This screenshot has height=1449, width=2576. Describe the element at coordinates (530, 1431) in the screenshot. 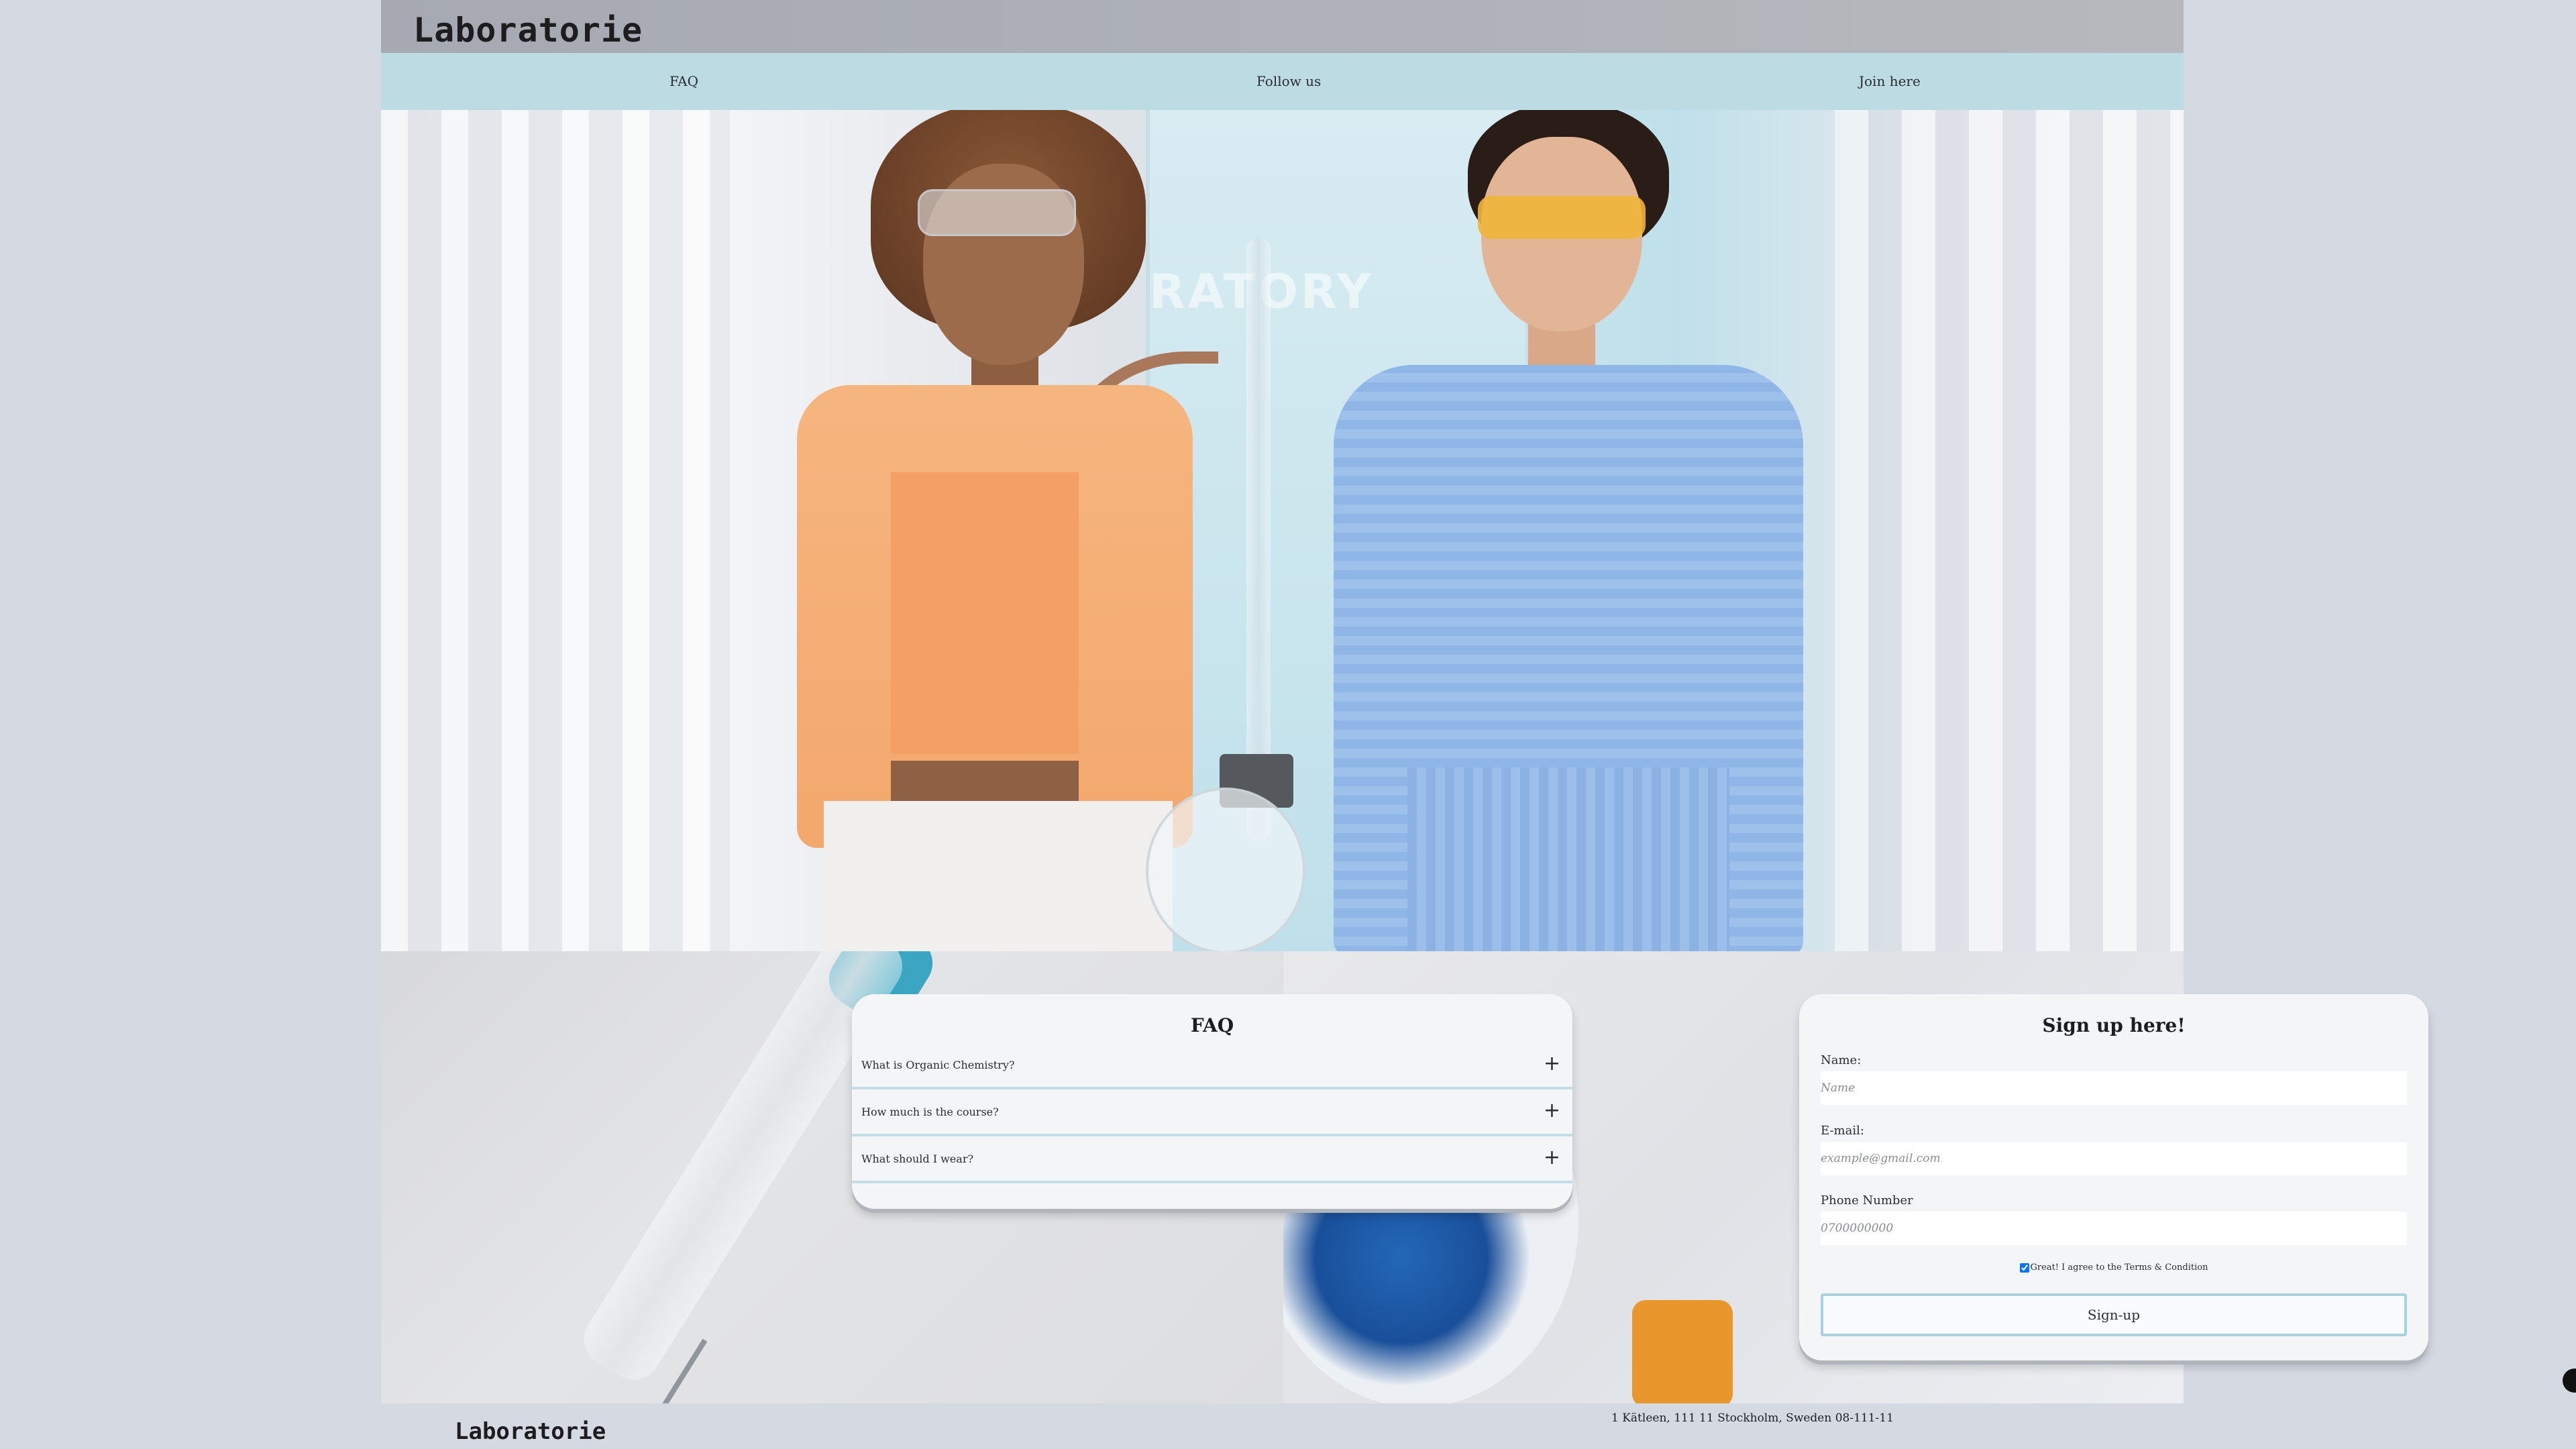

I see `footer-logo: Laboratorie` at that location.